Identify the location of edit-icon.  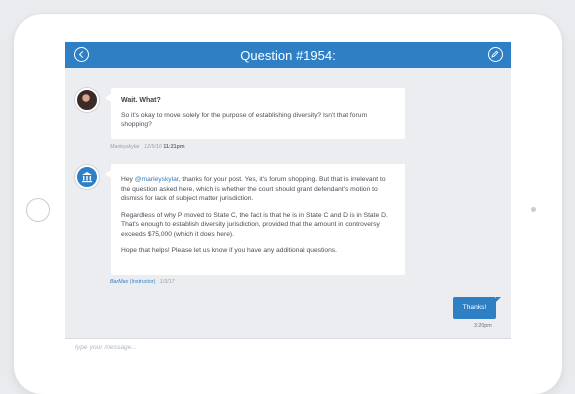
(495, 54).